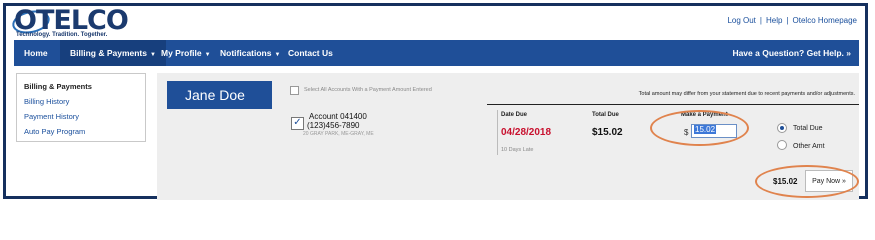 The image size is (875, 240). Describe the element at coordinates (809, 146) in the screenshot. I see `other-amount-radio-label: Other Amt` at that location.